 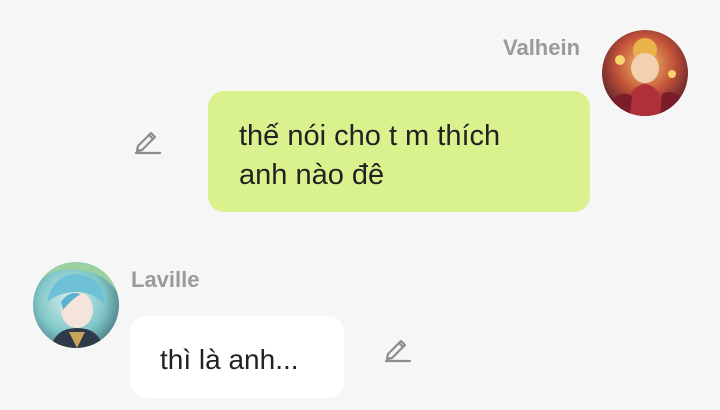 I want to click on valhein-avatar, so click(x=645, y=73).